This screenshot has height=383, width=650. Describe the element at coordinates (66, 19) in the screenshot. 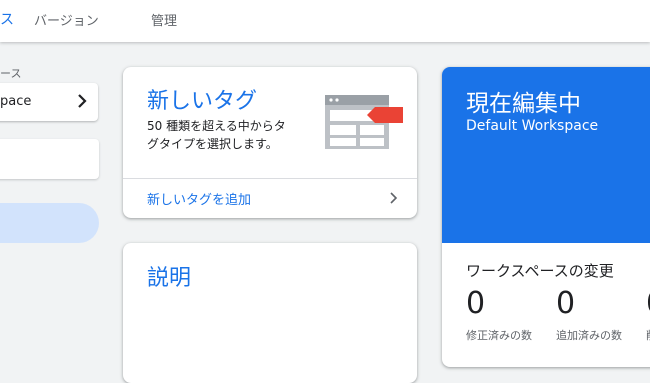

I see `tab-versions: バージョン` at that location.